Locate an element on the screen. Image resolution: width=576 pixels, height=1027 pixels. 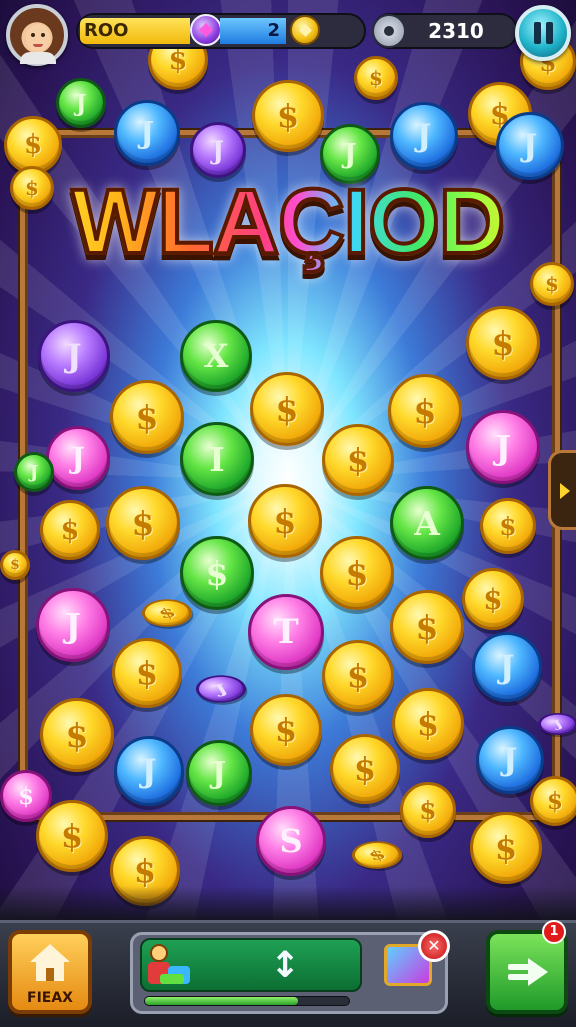
close-icon: ✕ is located at coordinates (434, 946).